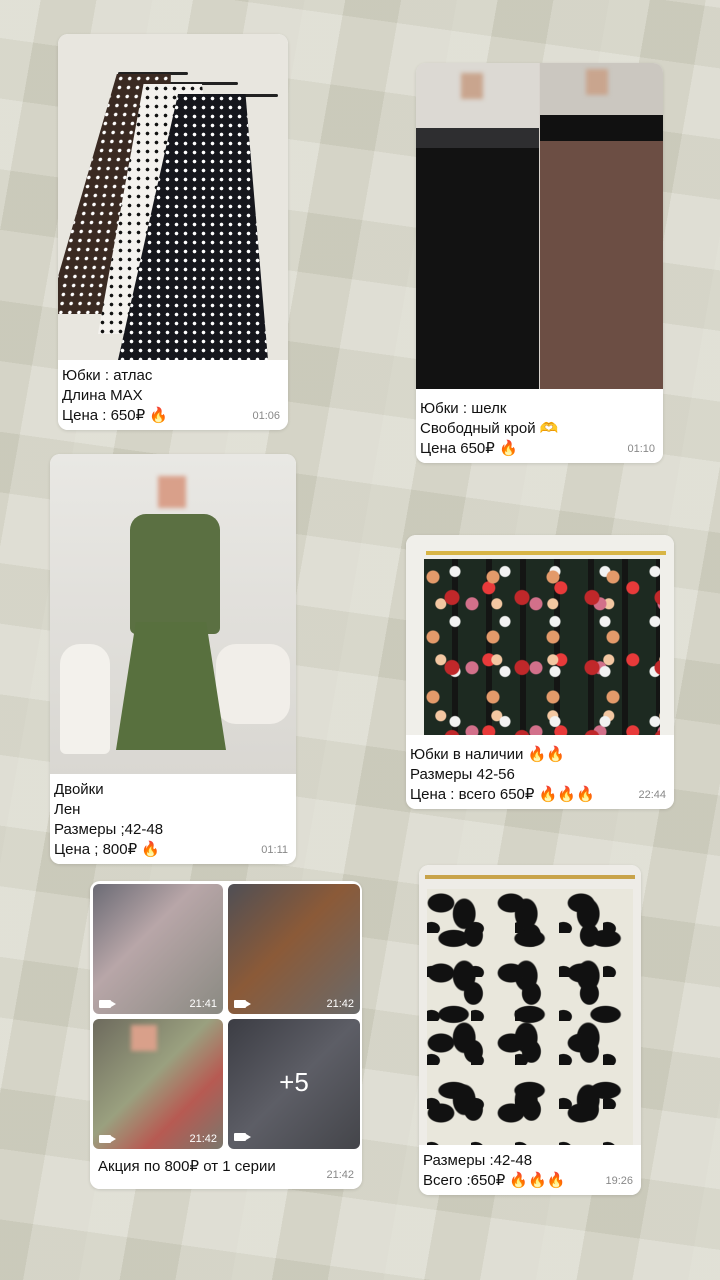 The height and width of the screenshot is (1280, 720). Describe the element at coordinates (109, 829) in the screenshot. I see `caption-line: Размеры ;42-48` at that location.